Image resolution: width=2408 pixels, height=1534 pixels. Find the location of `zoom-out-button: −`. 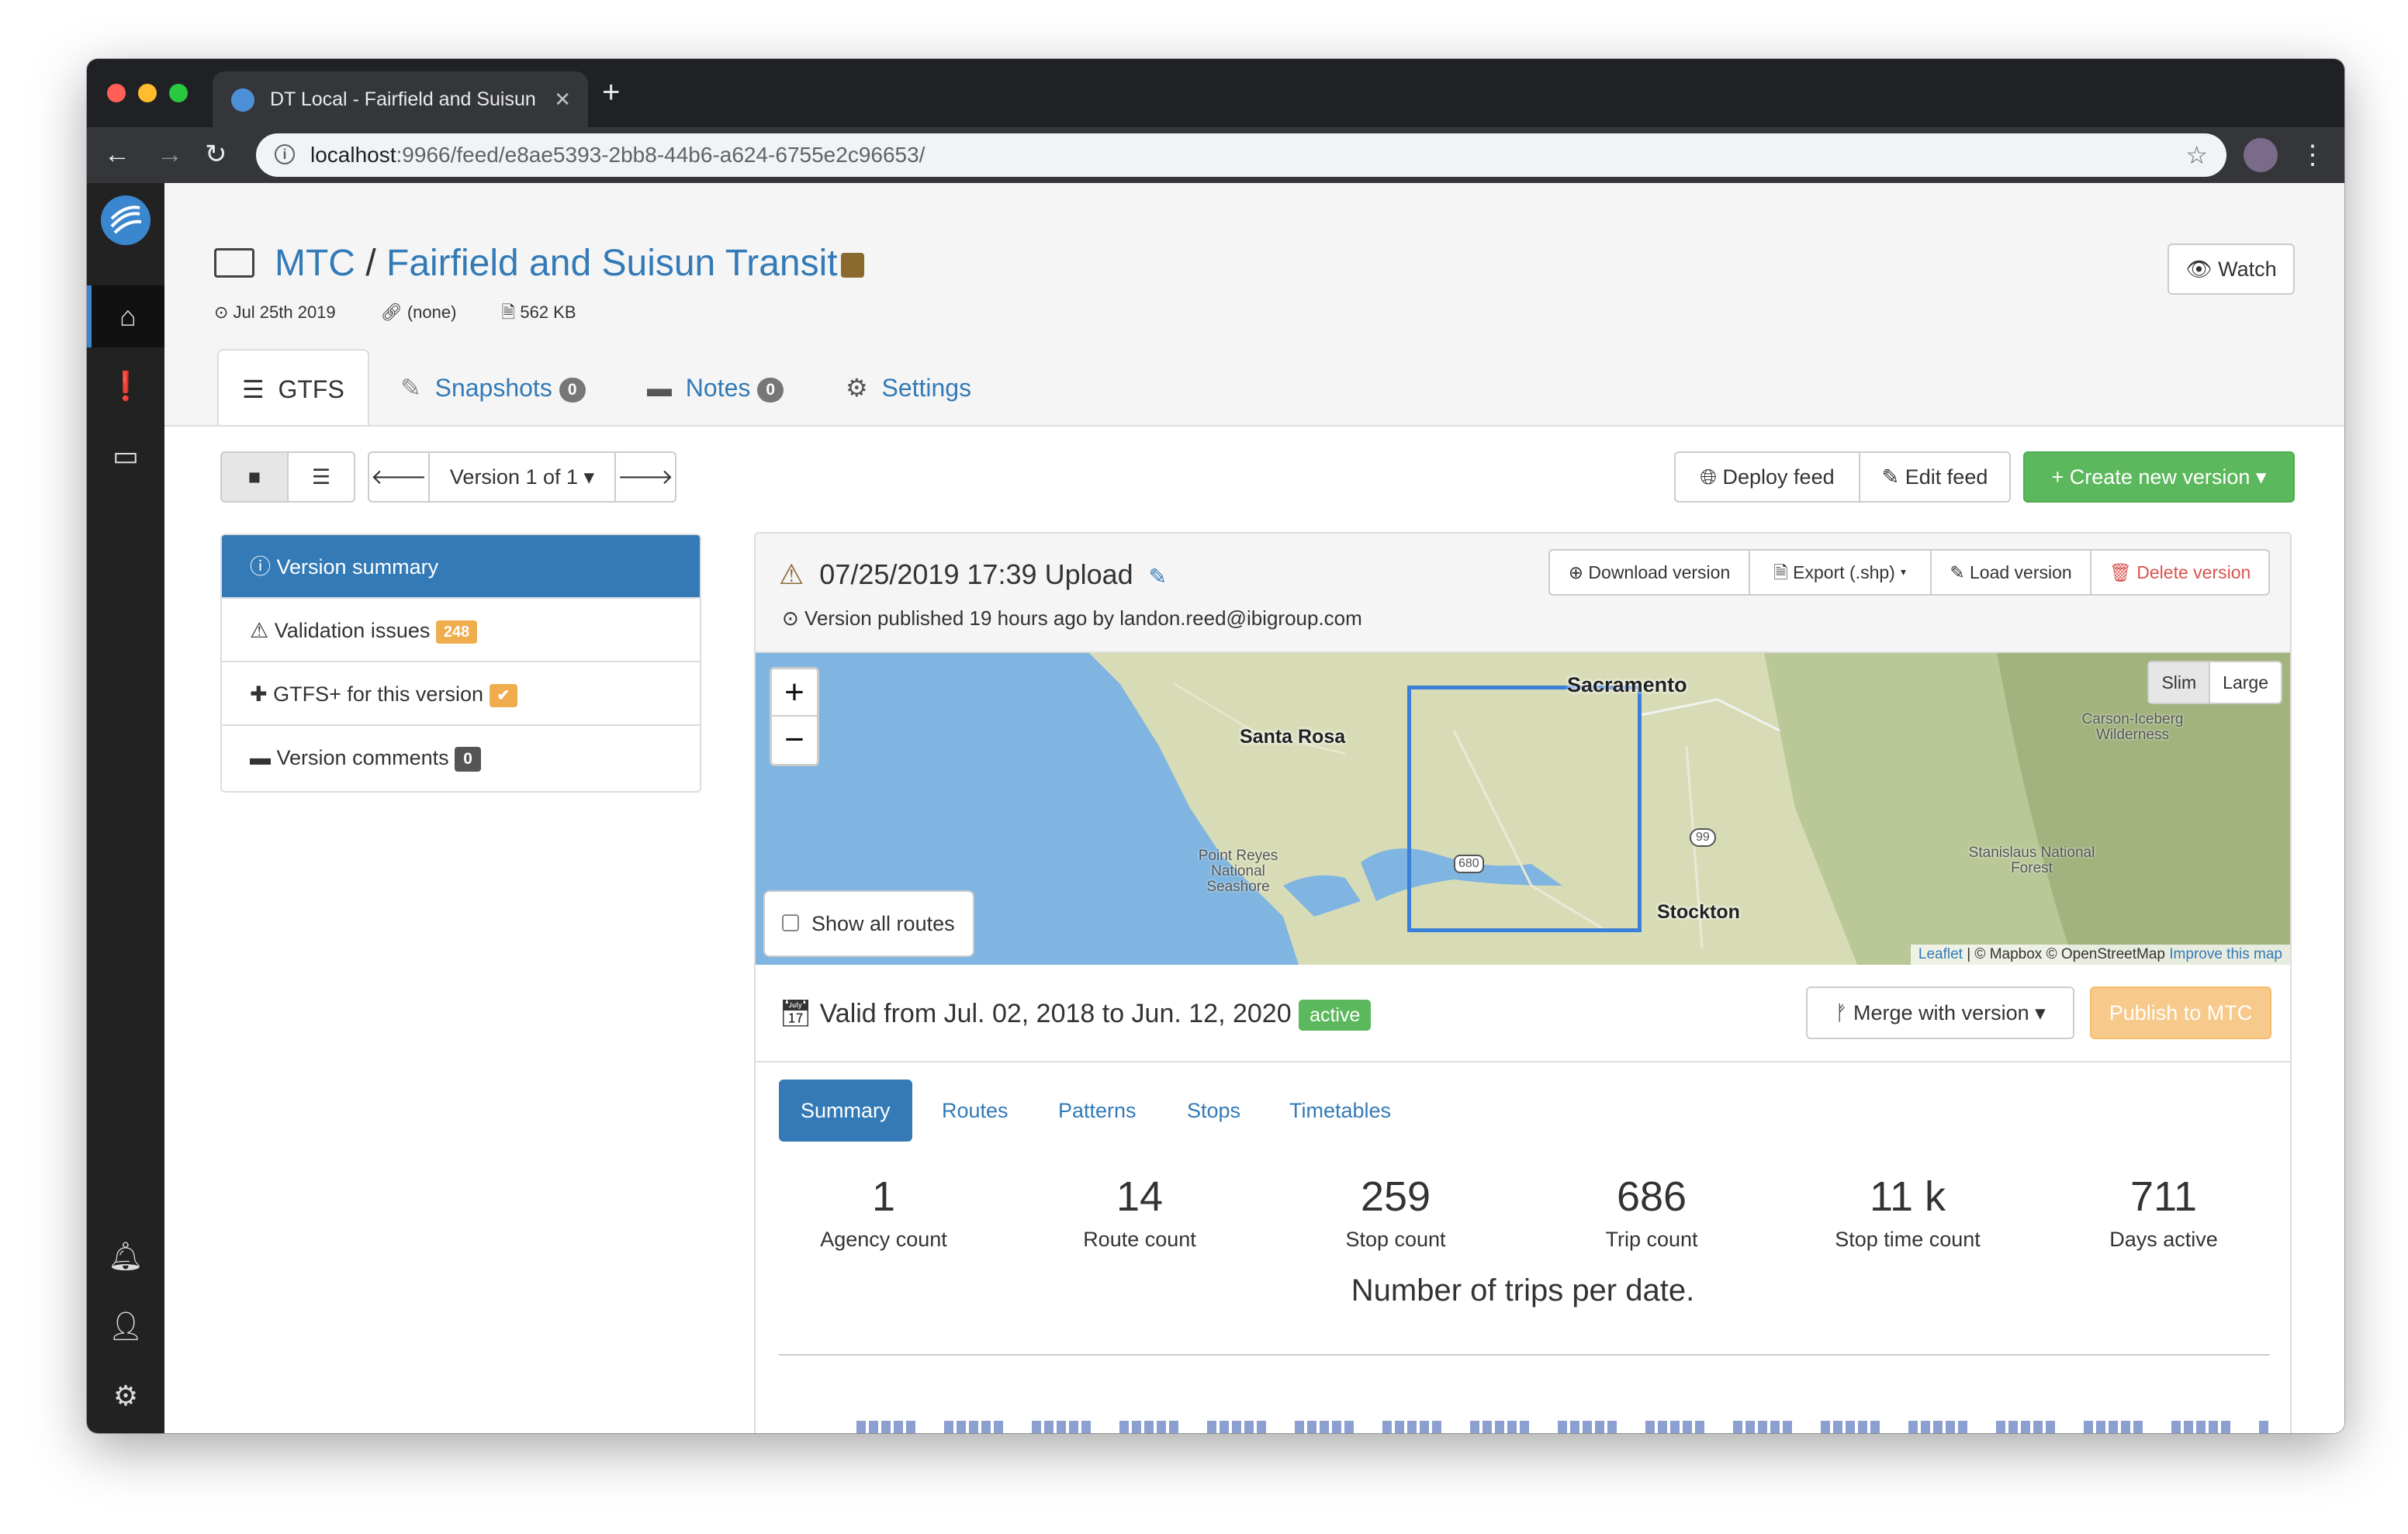

zoom-out-button: − is located at coordinates (794, 740).